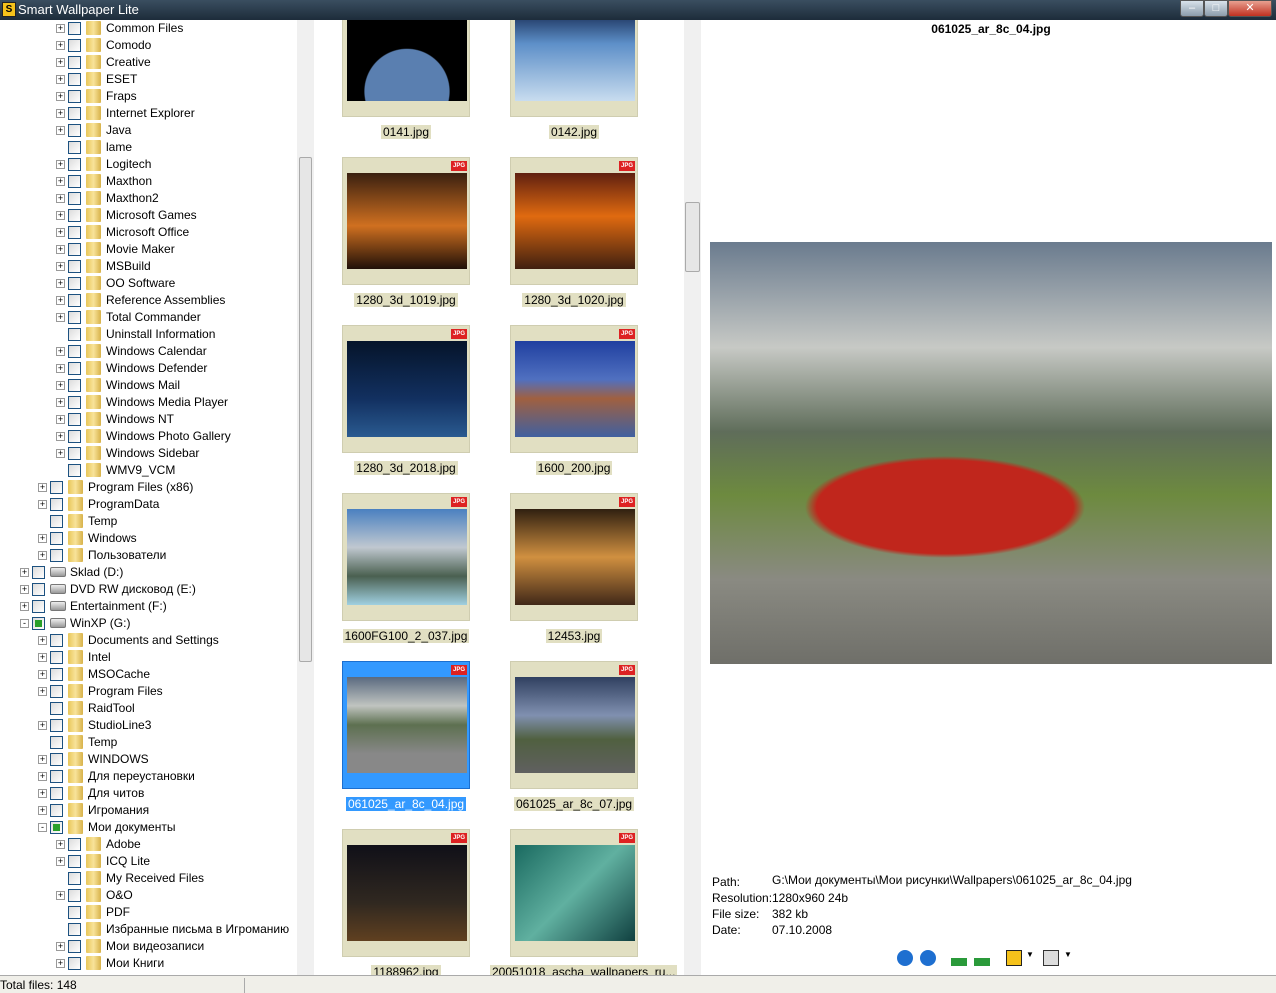 This screenshot has width=1276, height=993. I want to click on tree-item: + Windows Photo Gallery, so click(148, 436).